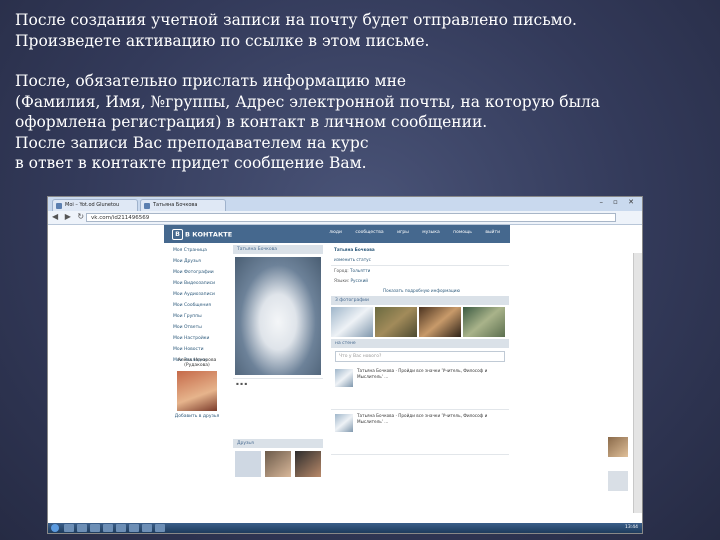 Image resolution: width=720 pixels, height=540 pixels. I want to click on nav-buttons: ◀ ▶ ↻, so click(69, 216).